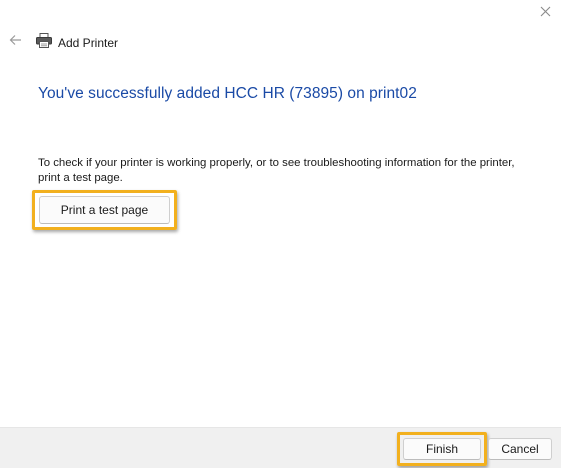 The height and width of the screenshot is (468, 561). Describe the element at coordinates (520, 449) in the screenshot. I see `cancel-button: Cancel` at that location.